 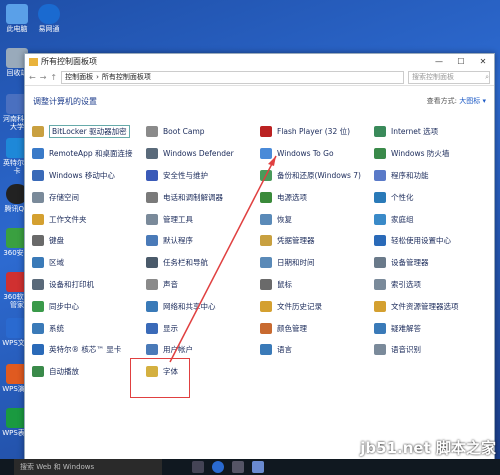 I want to click on taskbar-search: 搜索 Web 和 Windows, so click(x=88, y=467).